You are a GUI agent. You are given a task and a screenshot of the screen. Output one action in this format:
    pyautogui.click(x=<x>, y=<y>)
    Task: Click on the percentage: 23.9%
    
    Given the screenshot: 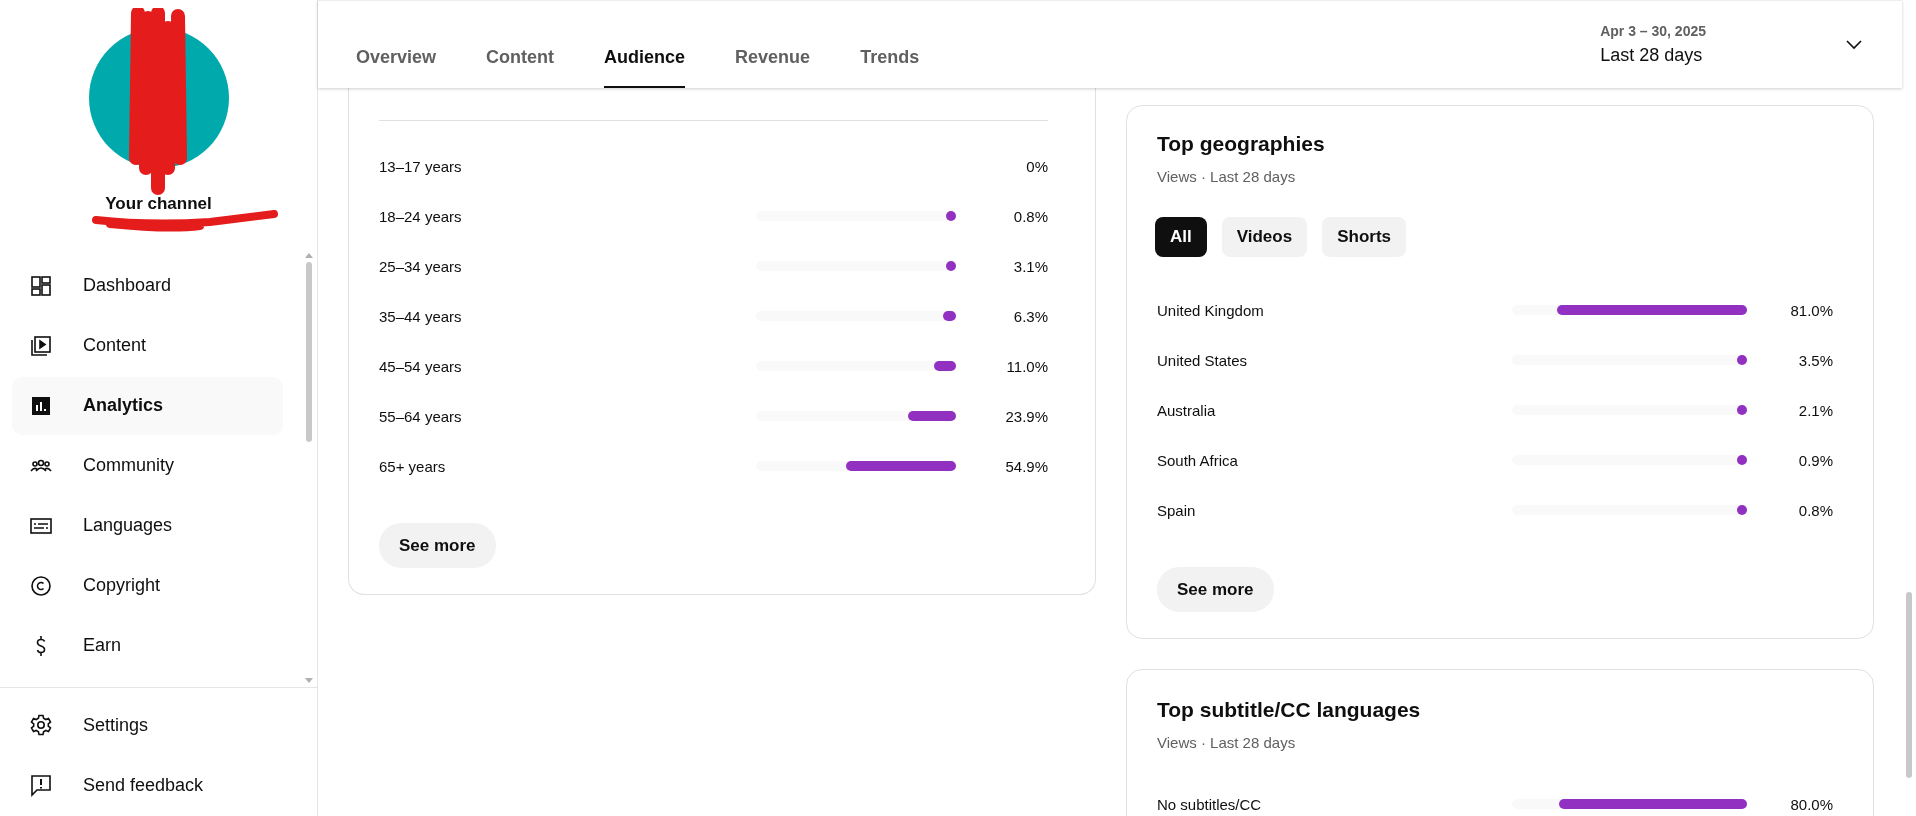 What is the action you would take?
    pyautogui.click(x=1026, y=416)
    